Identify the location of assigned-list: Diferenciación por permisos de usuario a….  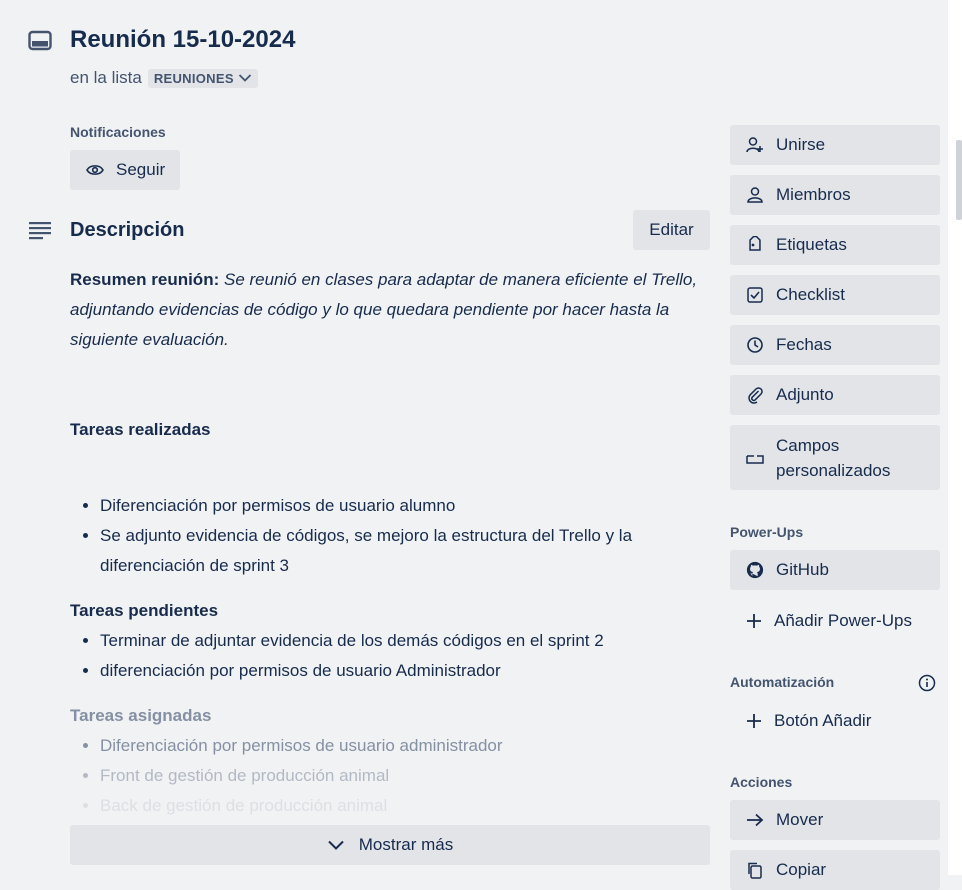
(390, 776).